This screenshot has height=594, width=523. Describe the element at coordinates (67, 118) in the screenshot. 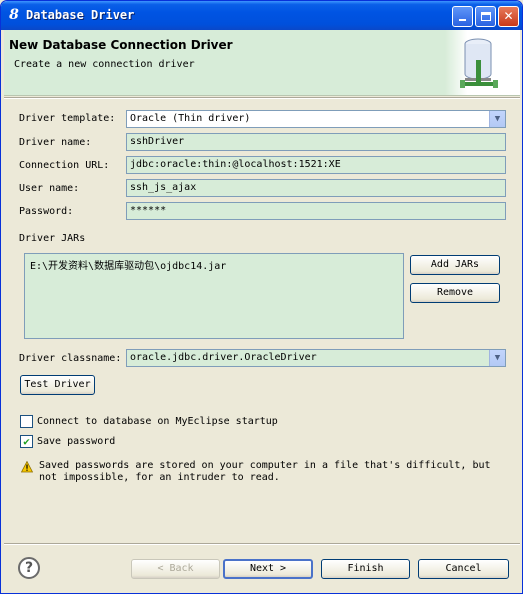

I see `driver-template-label: Driver template:` at that location.